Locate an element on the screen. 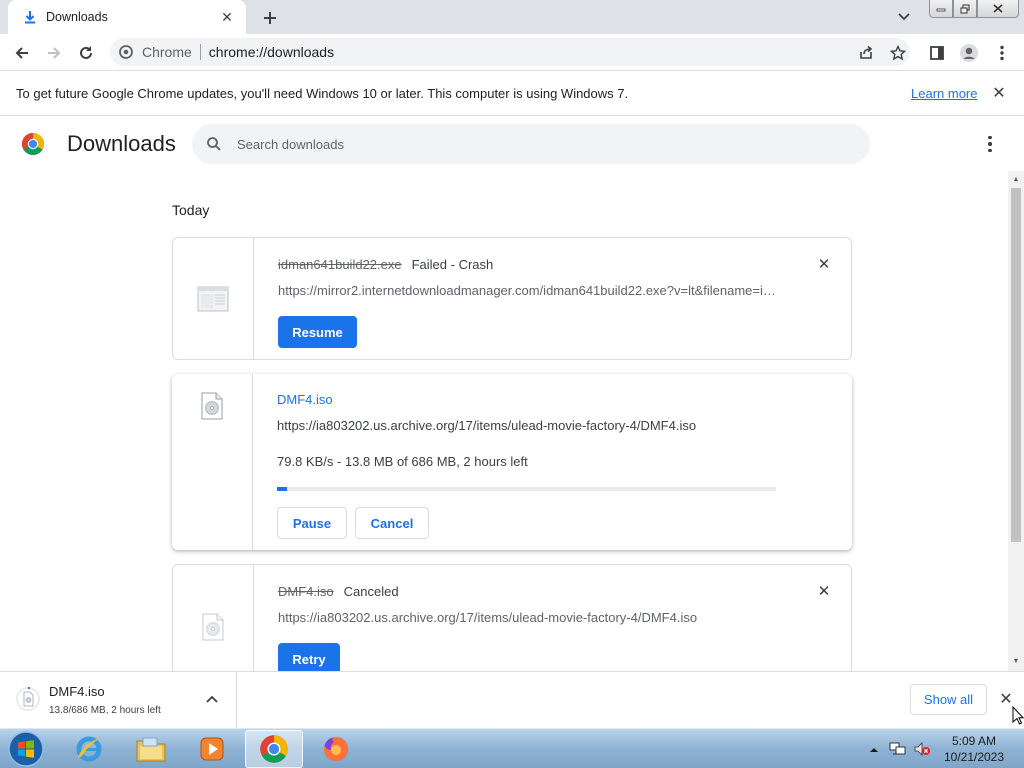 The width and height of the screenshot is (1024, 768). file-name: DMF4.iso is located at coordinates (306, 591).